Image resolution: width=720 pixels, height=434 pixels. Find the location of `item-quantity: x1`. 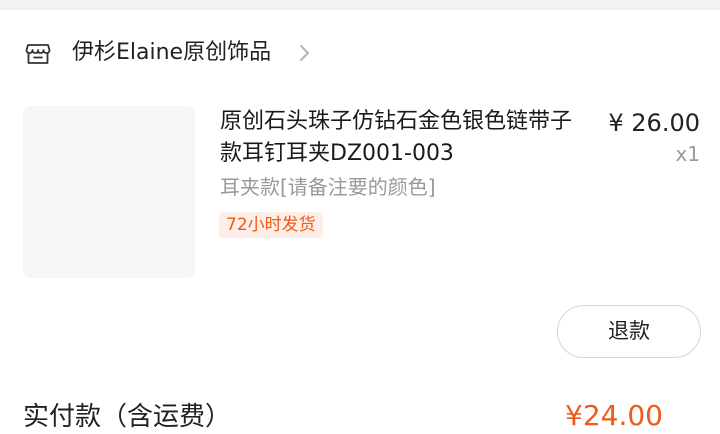

item-quantity: x1 is located at coordinates (687, 154).